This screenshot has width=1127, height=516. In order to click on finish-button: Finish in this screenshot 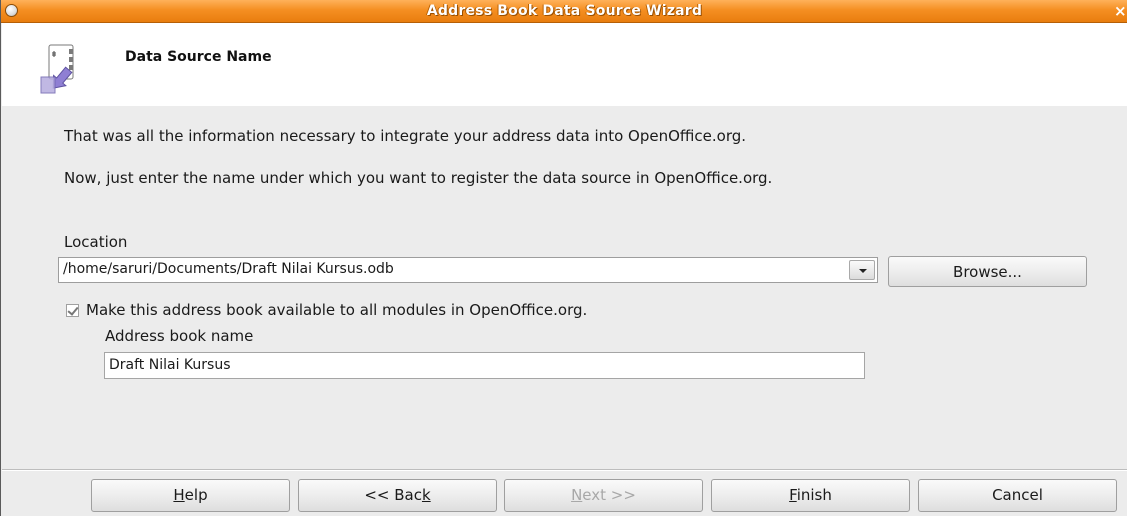, I will do `click(810, 495)`.